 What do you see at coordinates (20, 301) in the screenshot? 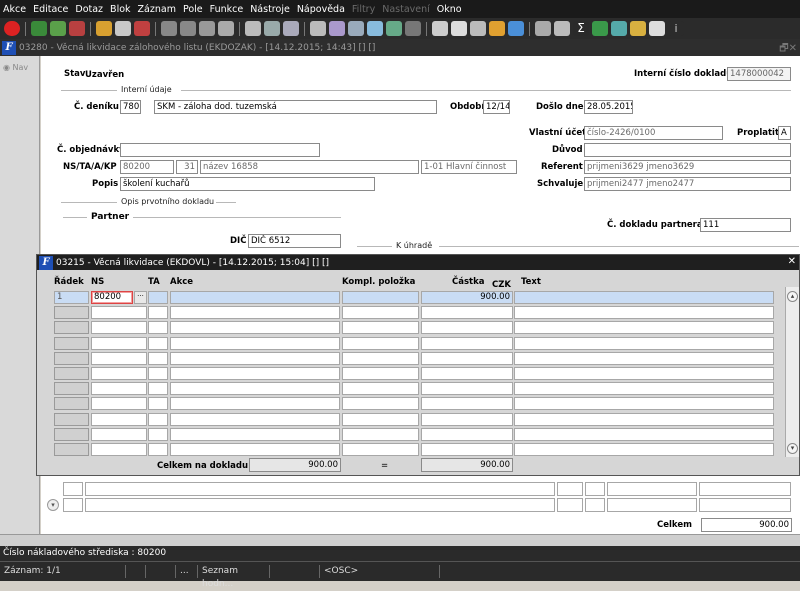
I see `nav-panel: ◉ Nav` at bounding box center [20, 301].